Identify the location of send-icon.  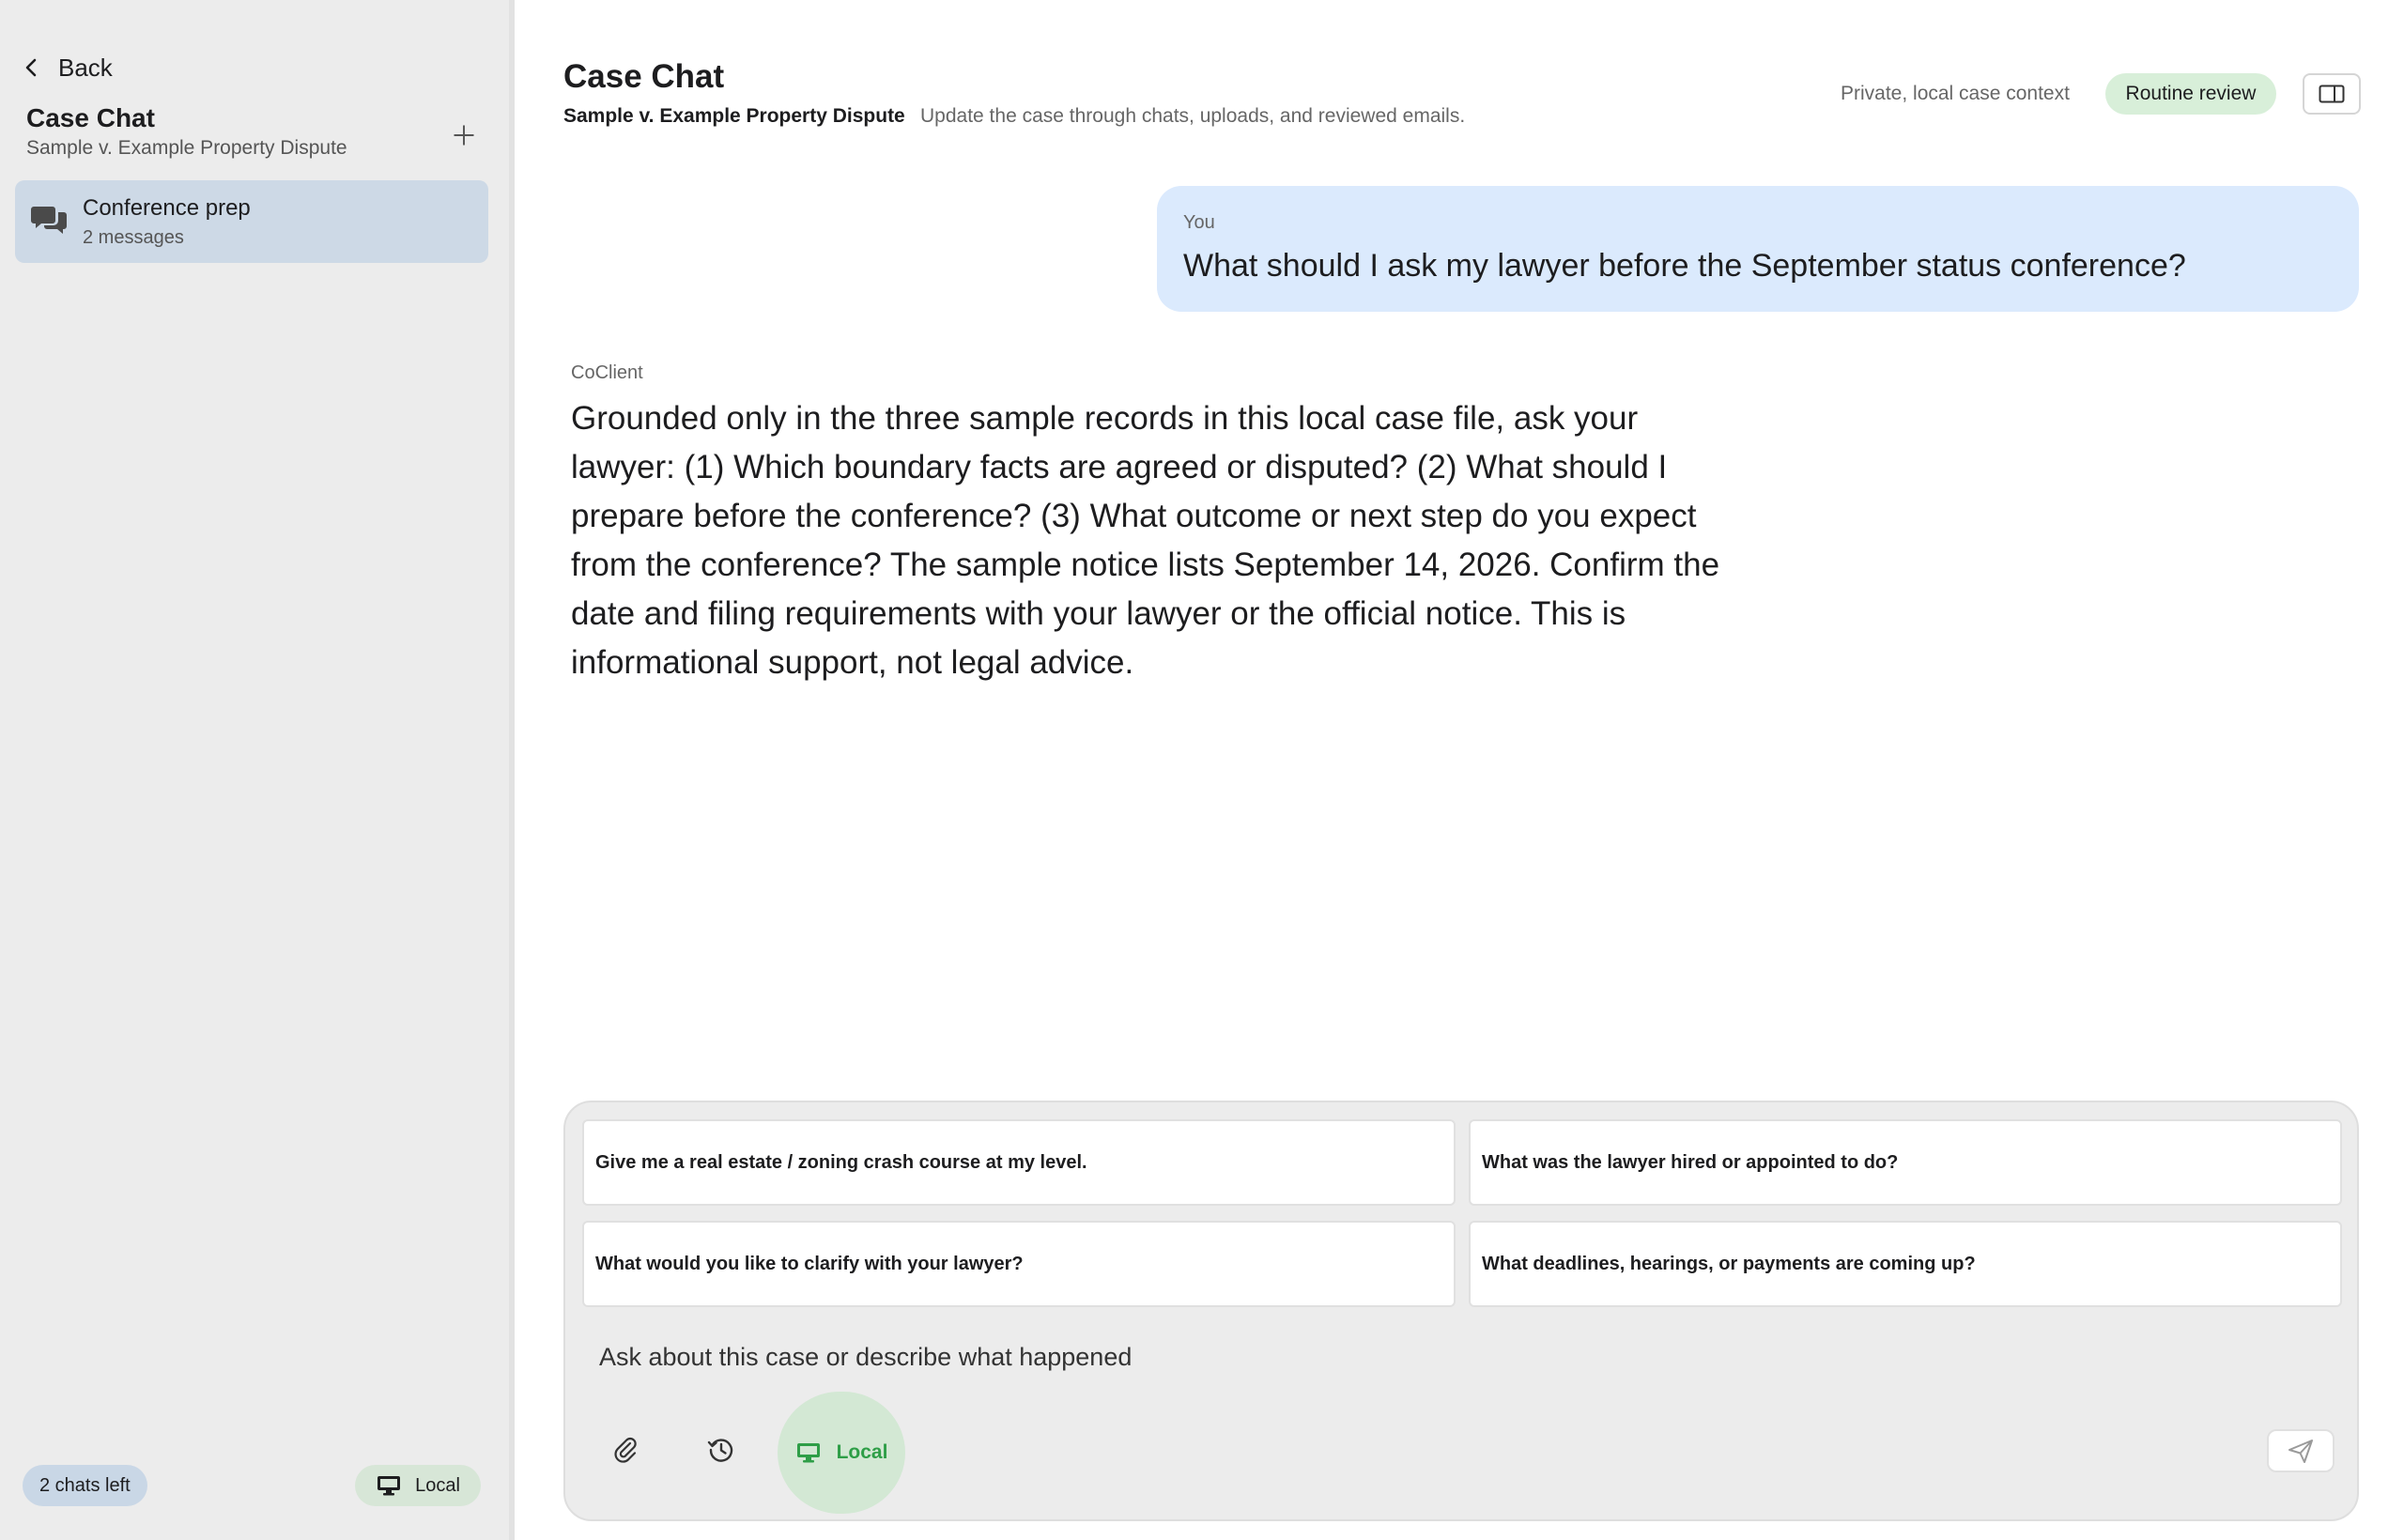
(2300, 1451).